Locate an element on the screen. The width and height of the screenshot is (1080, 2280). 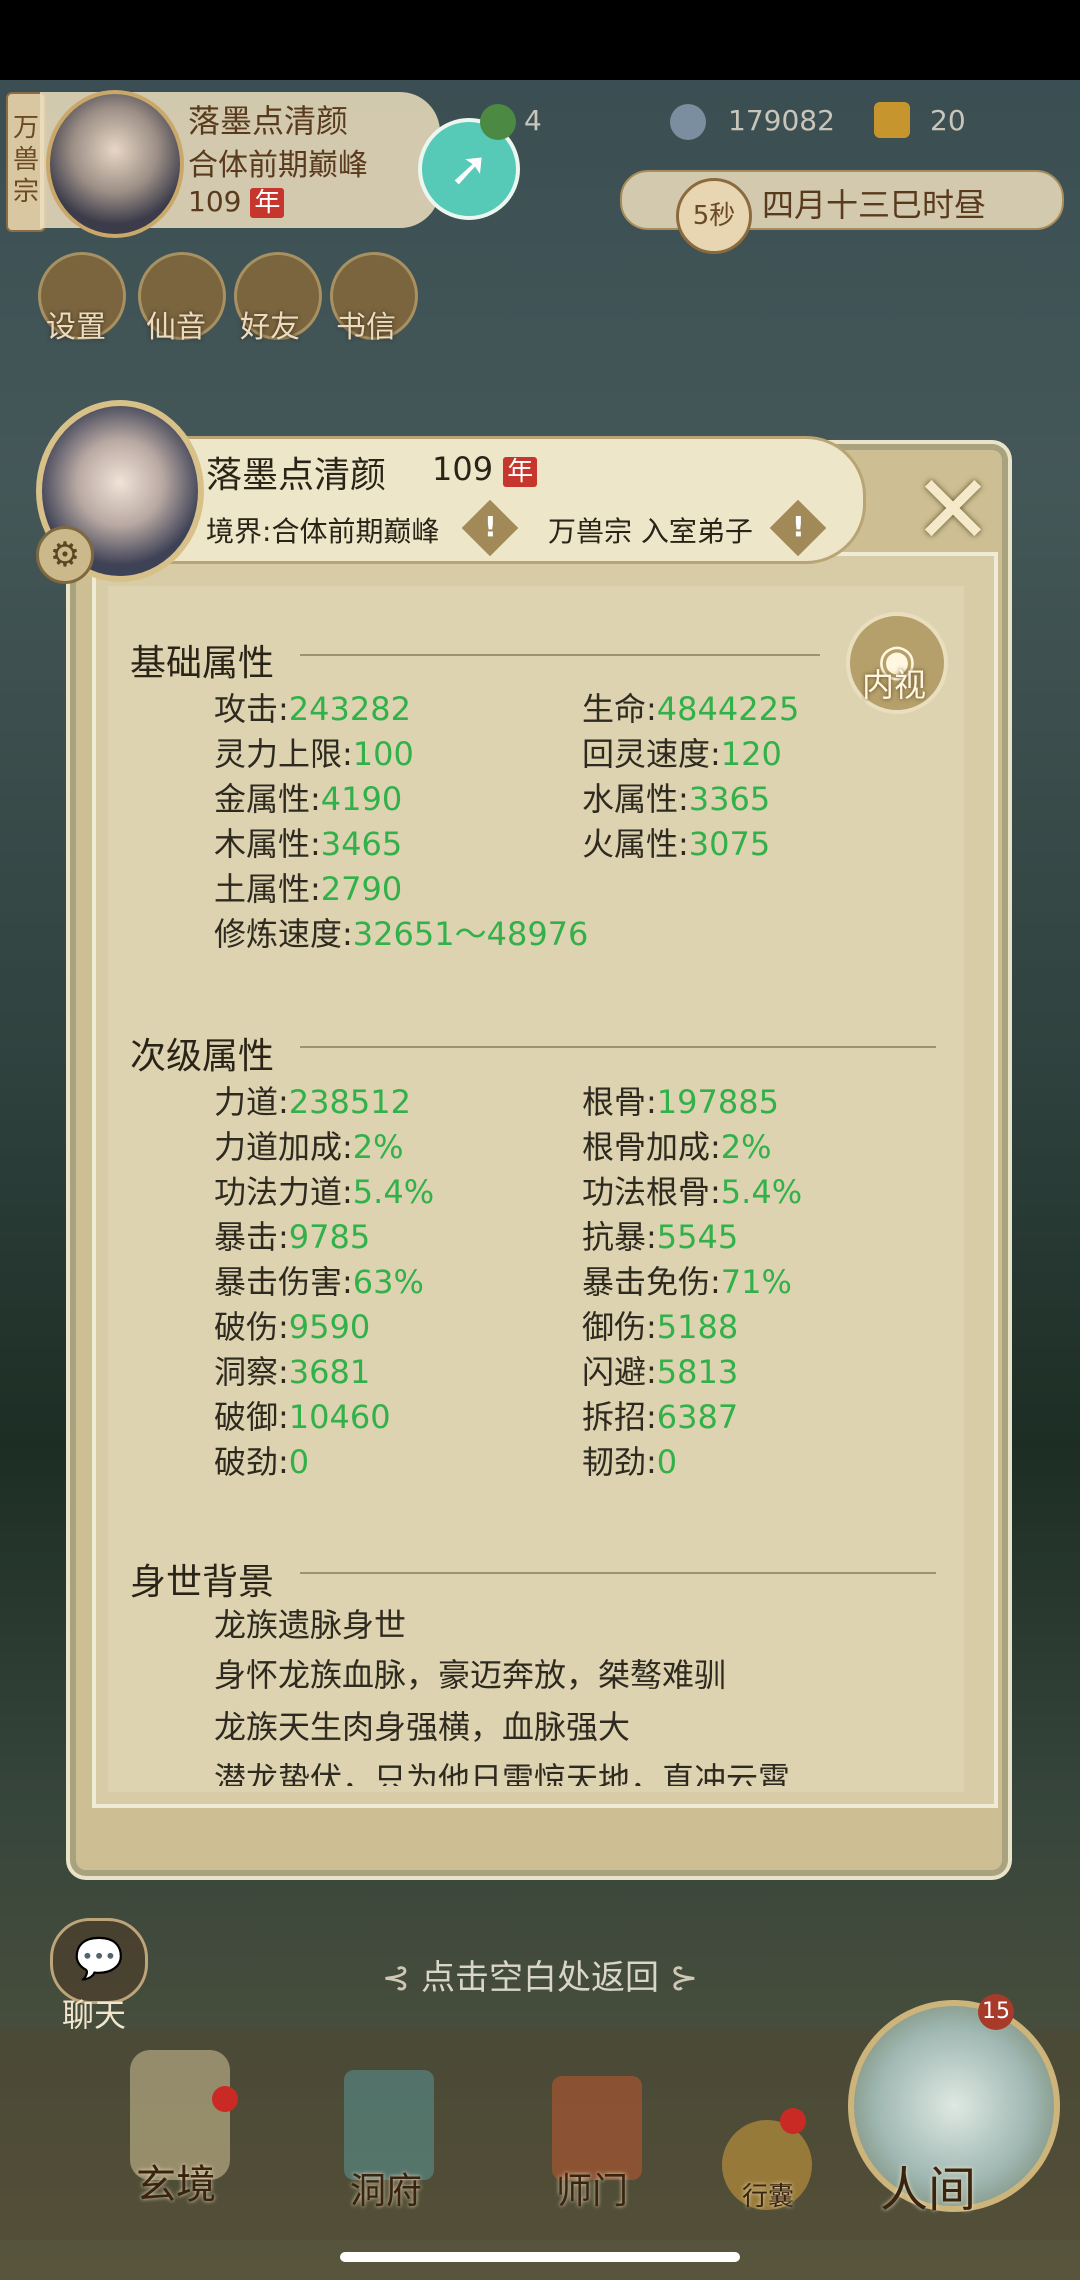
attr-hp: 生命:4844225 is located at coordinates (691, 709).